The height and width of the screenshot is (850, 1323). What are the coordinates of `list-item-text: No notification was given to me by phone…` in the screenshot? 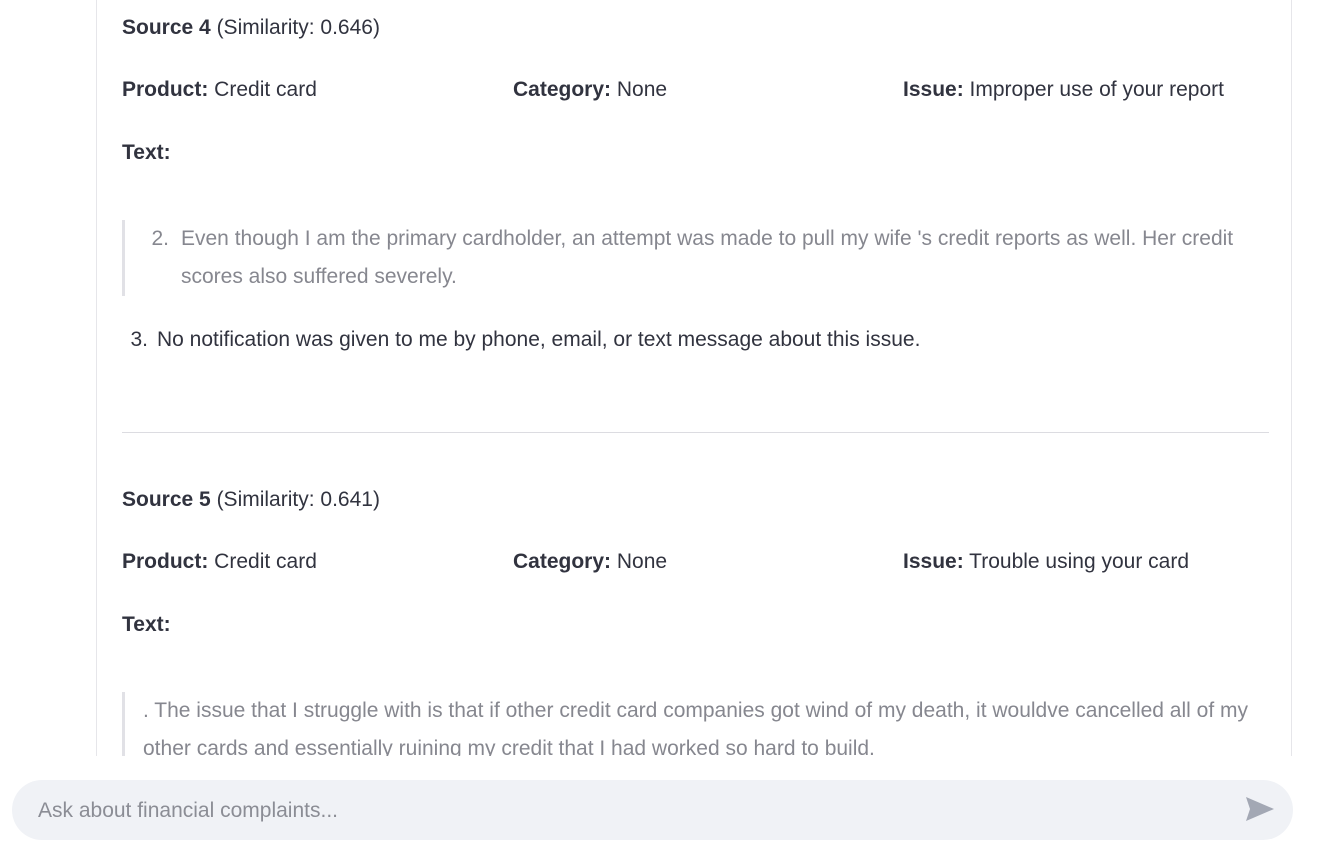 It's located at (539, 339).